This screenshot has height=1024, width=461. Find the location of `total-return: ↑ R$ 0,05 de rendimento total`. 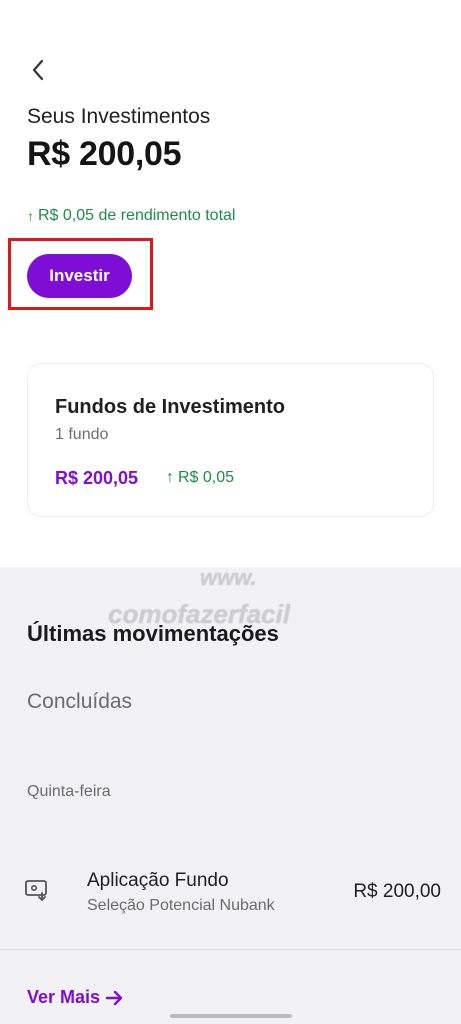

total-return: ↑ R$ 0,05 de rendimento total is located at coordinates (131, 216).